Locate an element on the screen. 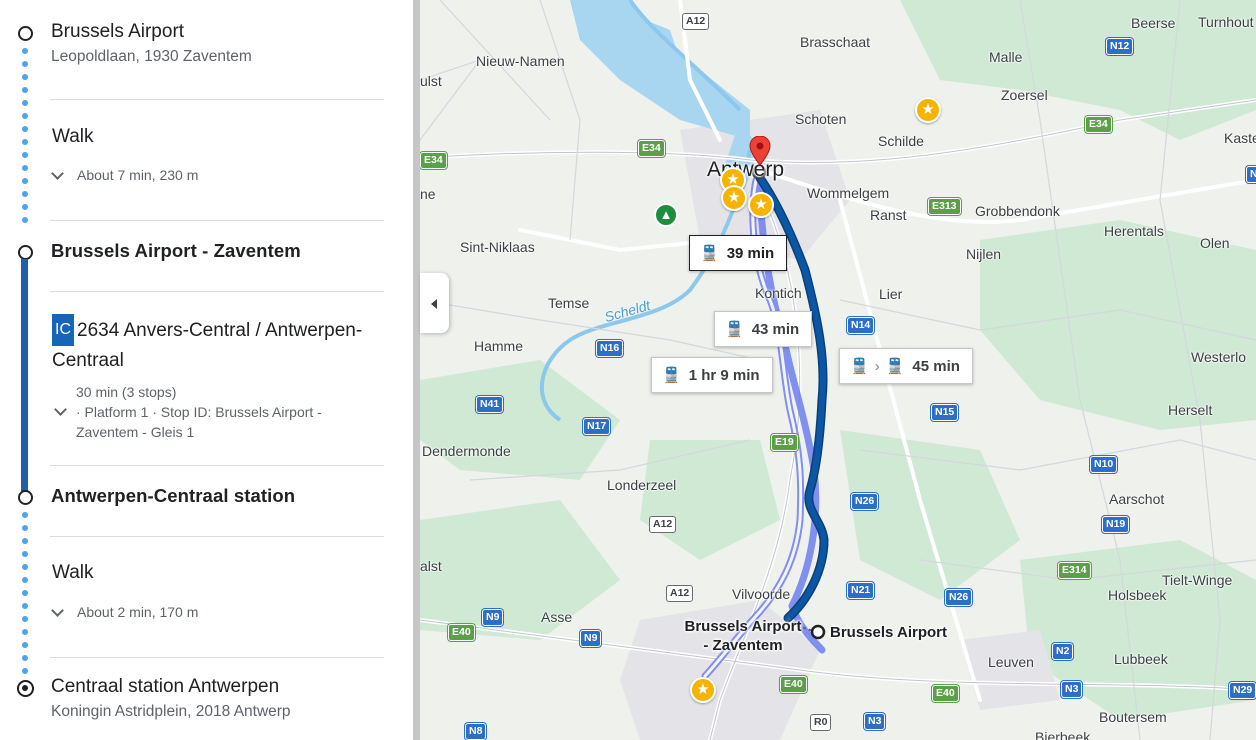 The height and width of the screenshot is (740, 1256). place-label: Lubbeek is located at coordinates (1141, 659).